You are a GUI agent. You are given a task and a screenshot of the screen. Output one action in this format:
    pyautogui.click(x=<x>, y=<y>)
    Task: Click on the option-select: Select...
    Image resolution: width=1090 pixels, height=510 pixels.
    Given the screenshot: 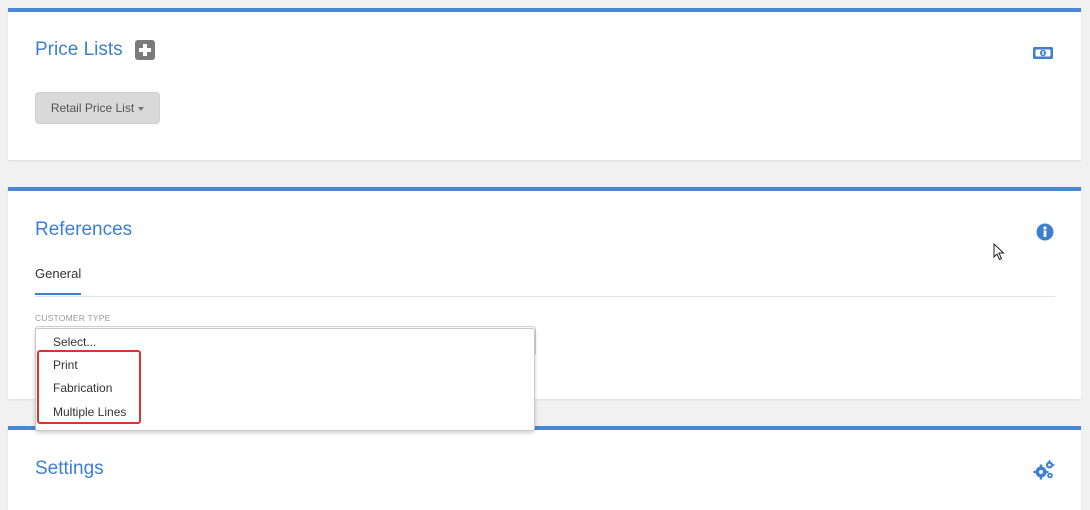 What is the action you would take?
    pyautogui.click(x=74, y=342)
    